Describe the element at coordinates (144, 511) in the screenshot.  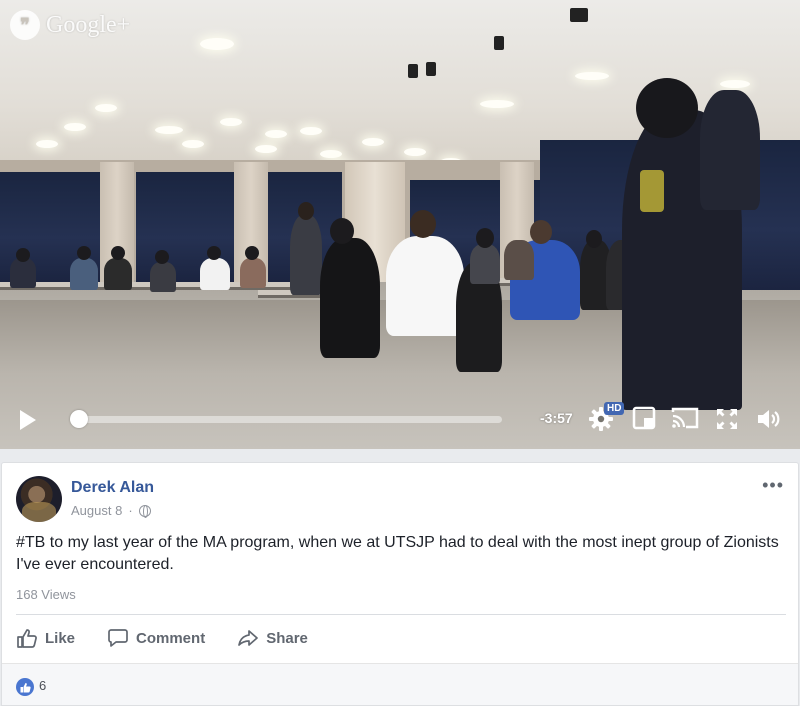
I see `globe-icon` at that location.